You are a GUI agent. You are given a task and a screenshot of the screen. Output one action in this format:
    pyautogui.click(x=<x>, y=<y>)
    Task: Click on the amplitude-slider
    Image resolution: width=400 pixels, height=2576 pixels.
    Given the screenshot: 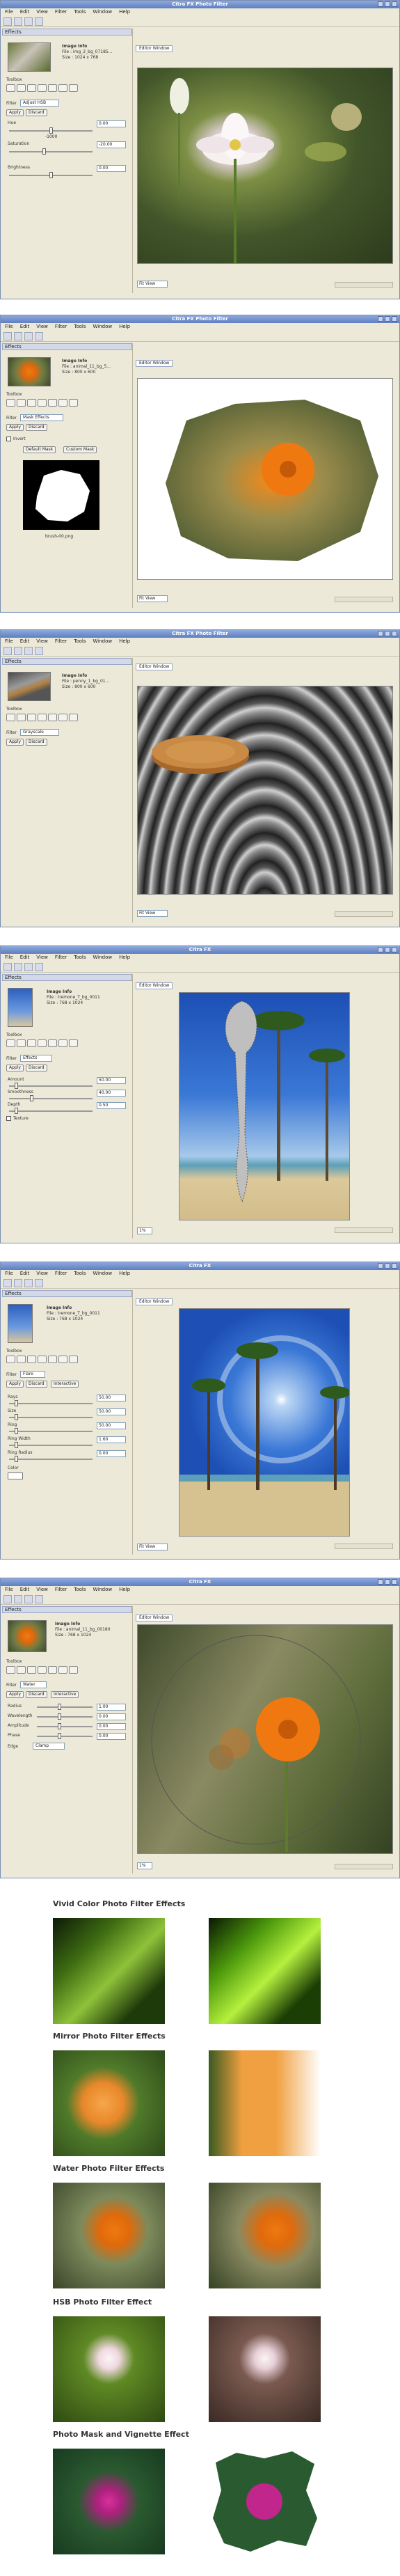 What is the action you would take?
    pyautogui.click(x=65, y=1726)
    